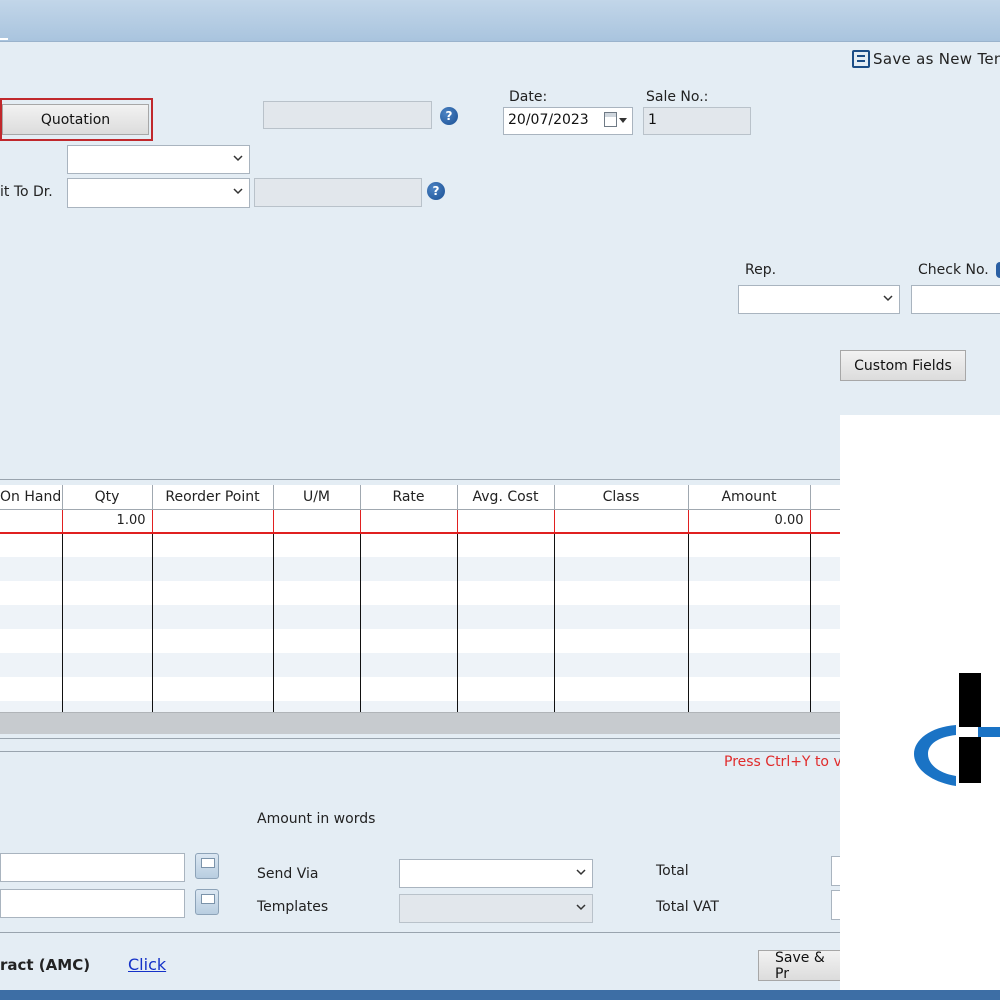  I want to click on credit-to-combo, so click(158, 193).